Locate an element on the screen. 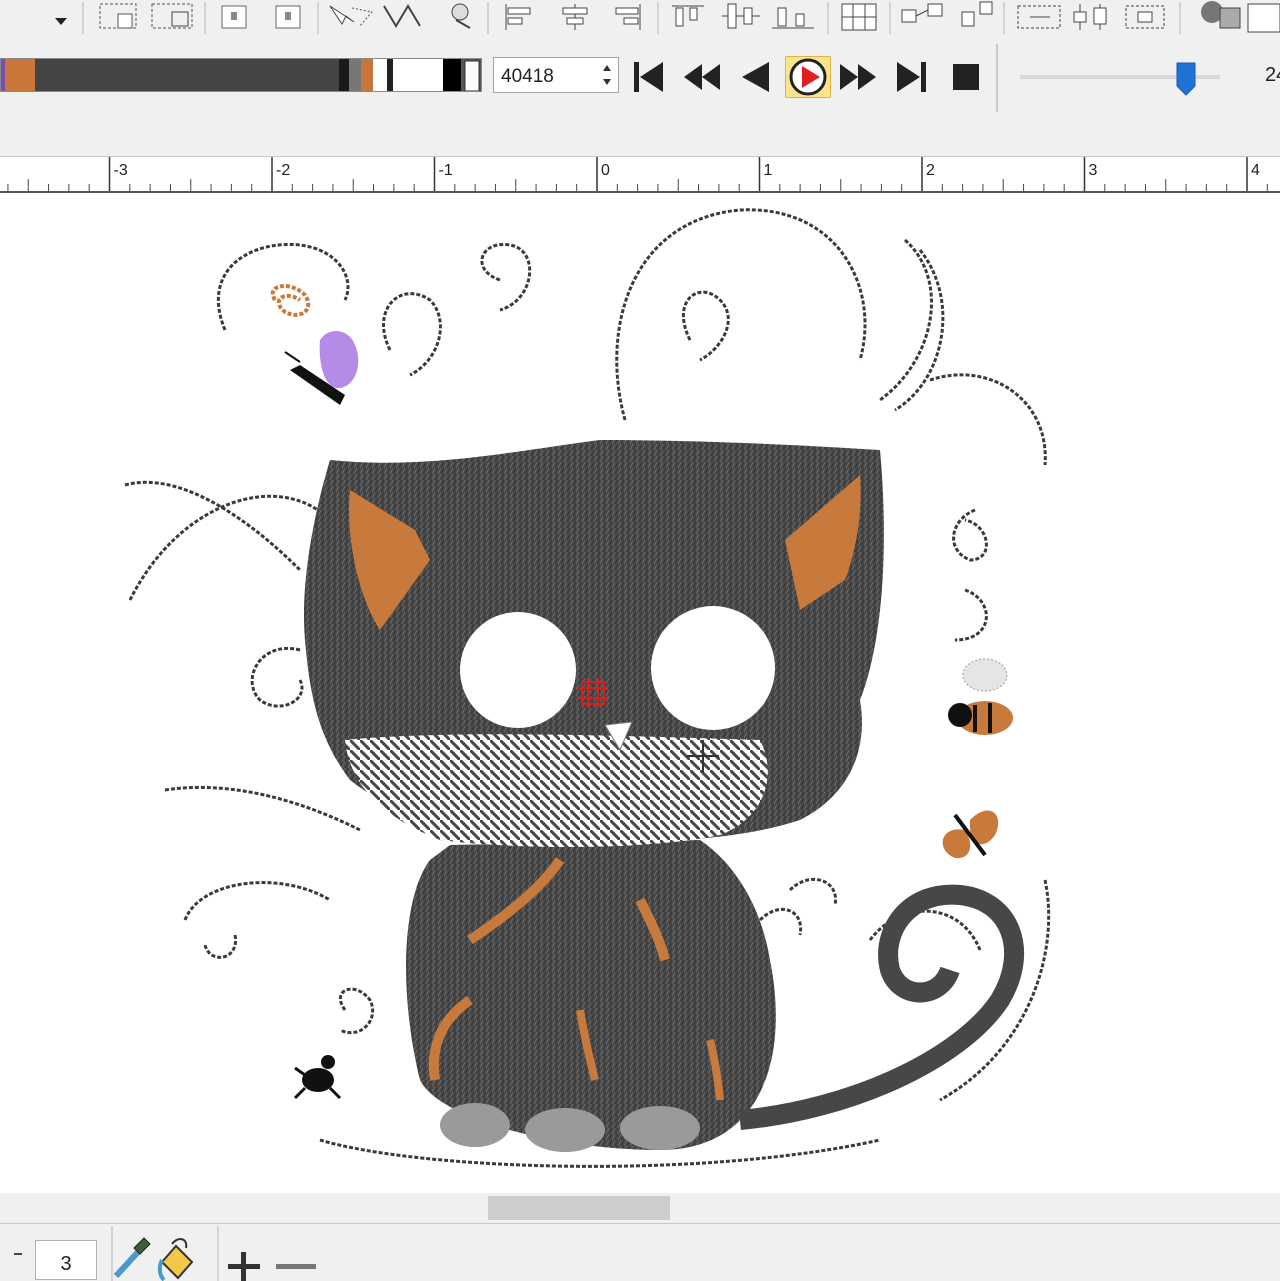 The image size is (1280, 1281). play-button is located at coordinates (808, 77).